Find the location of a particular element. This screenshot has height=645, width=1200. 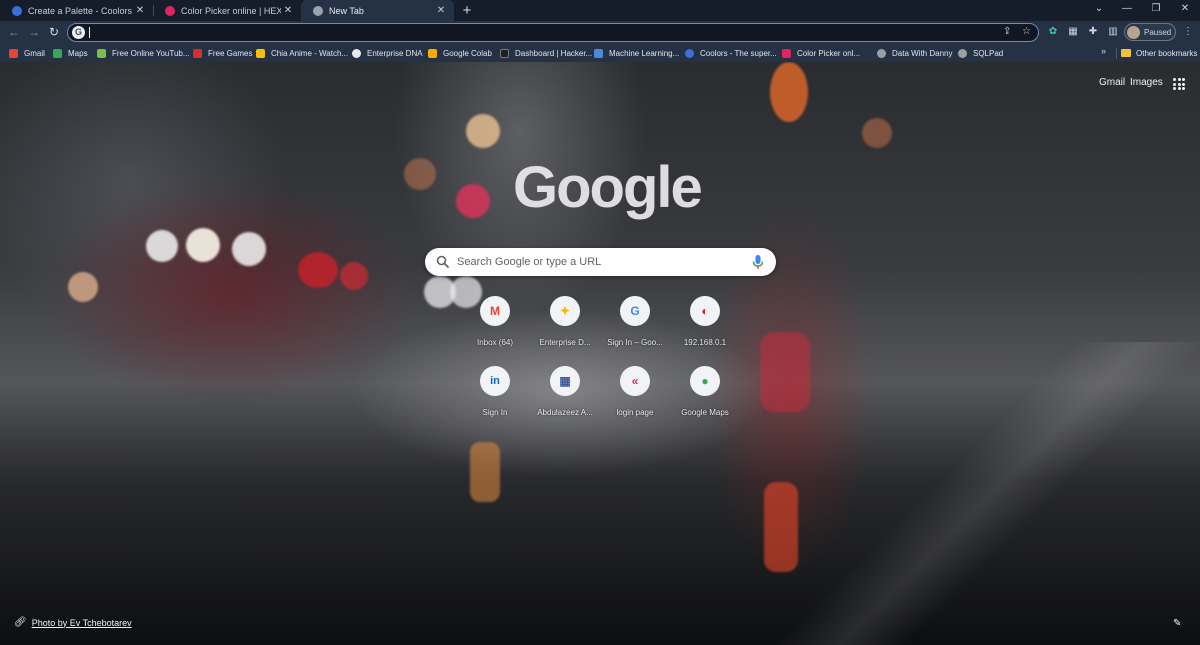

shortcut-label: login page is located at coordinates (635, 412).